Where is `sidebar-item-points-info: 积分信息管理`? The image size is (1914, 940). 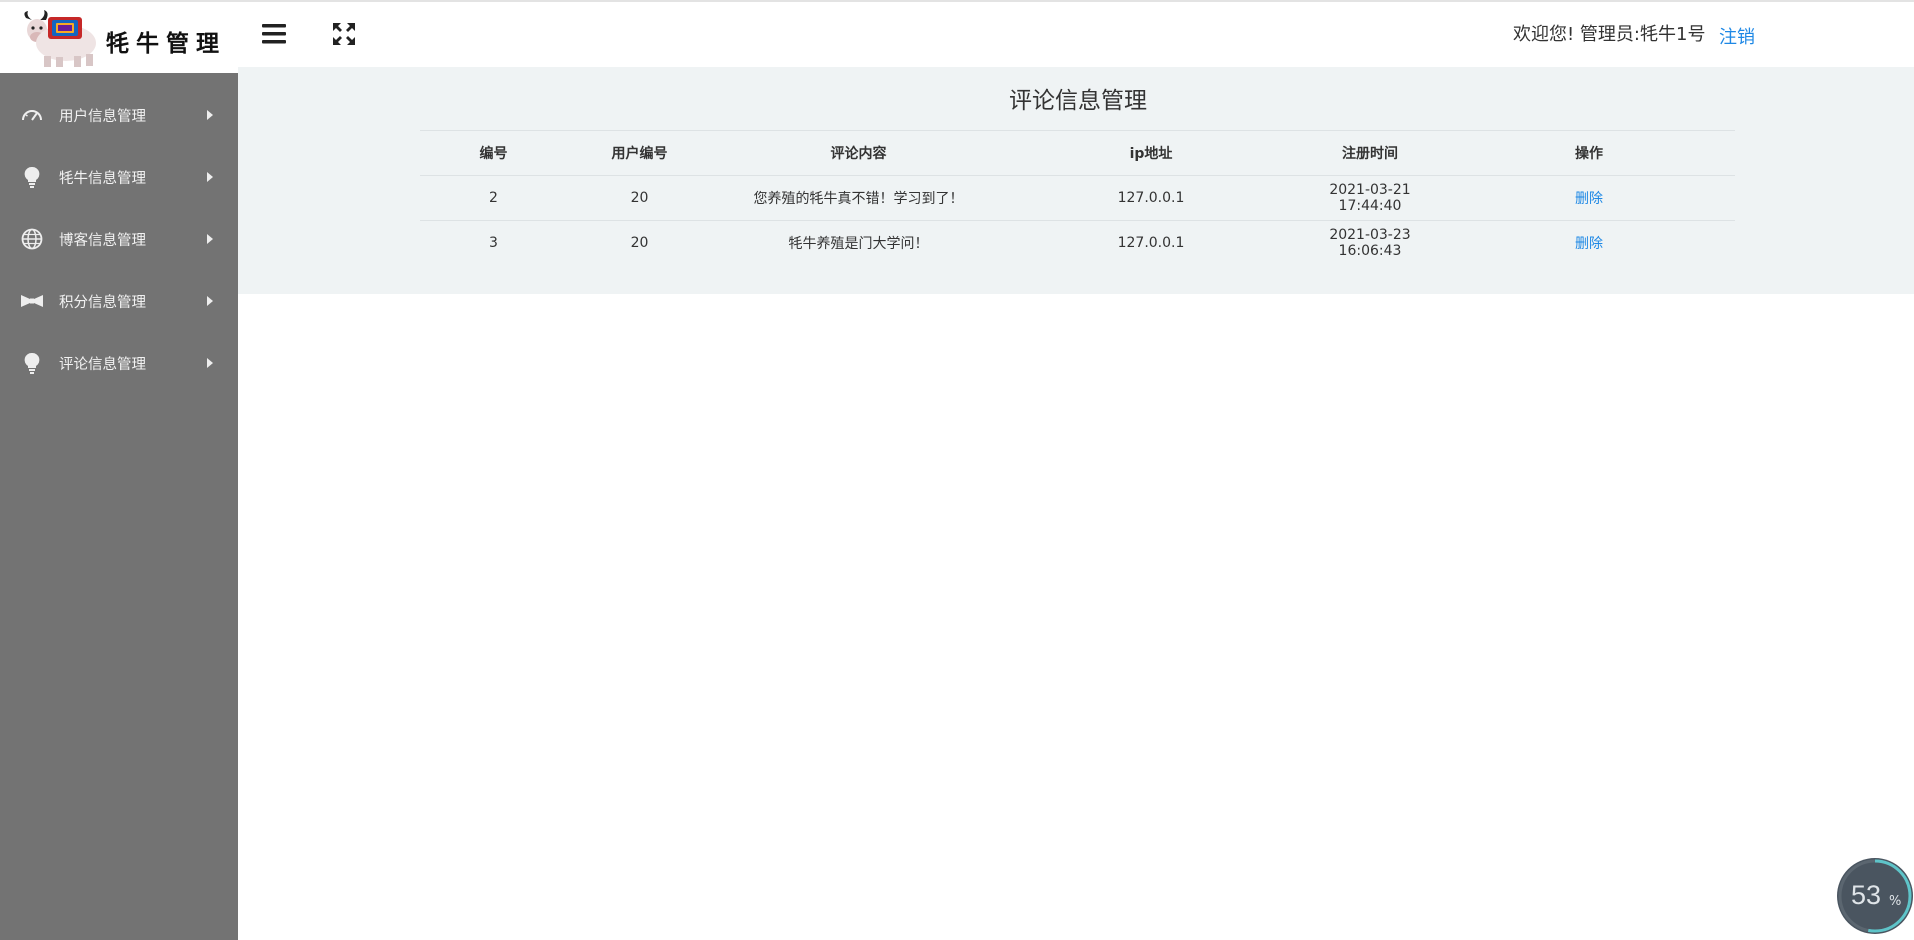
sidebar-item-points-info: 积分信息管理 is located at coordinates (119, 301).